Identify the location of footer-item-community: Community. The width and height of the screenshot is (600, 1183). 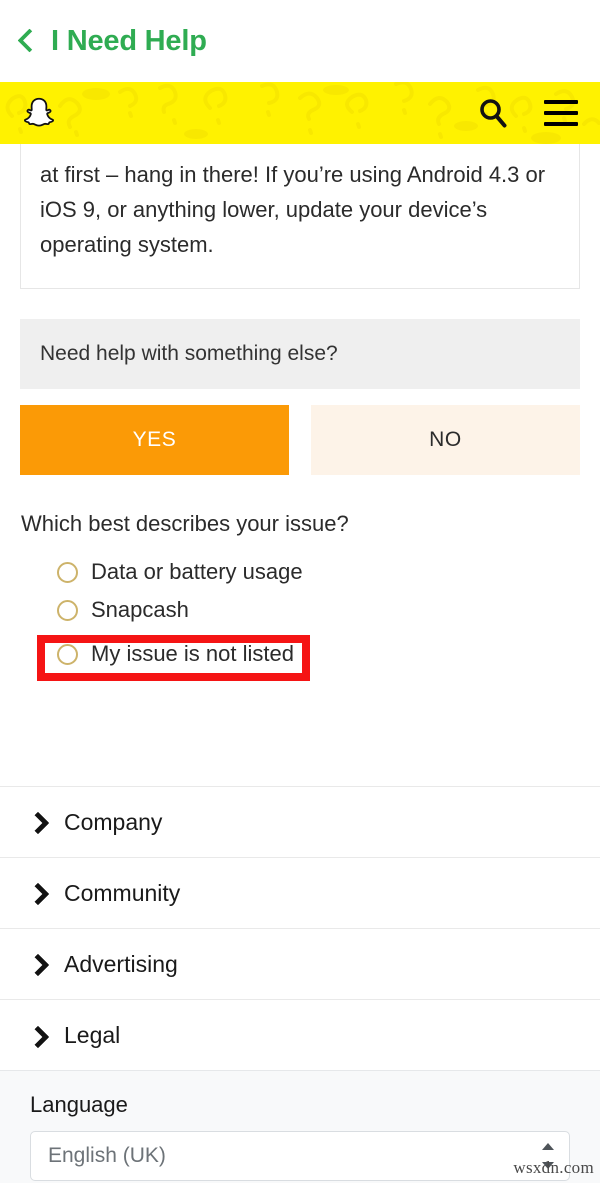
(300, 893).